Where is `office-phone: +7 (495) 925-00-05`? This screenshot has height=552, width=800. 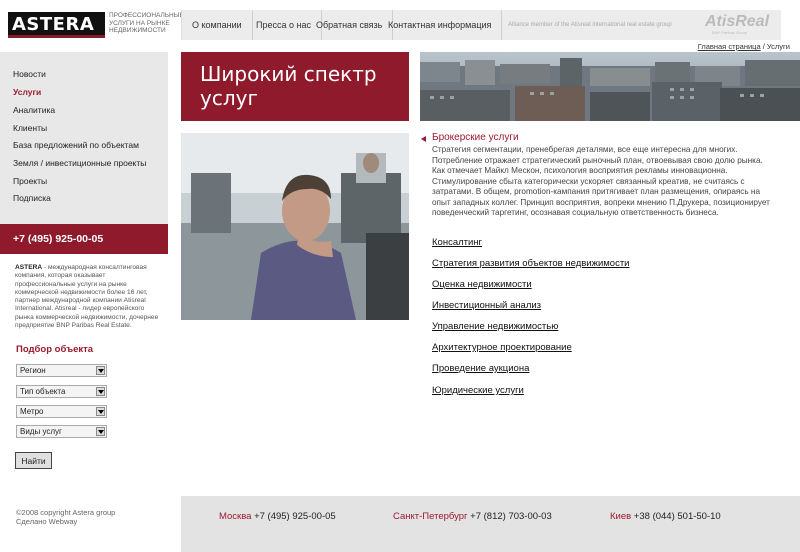
office-phone: +7 (495) 925-00-05 is located at coordinates (293, 516).